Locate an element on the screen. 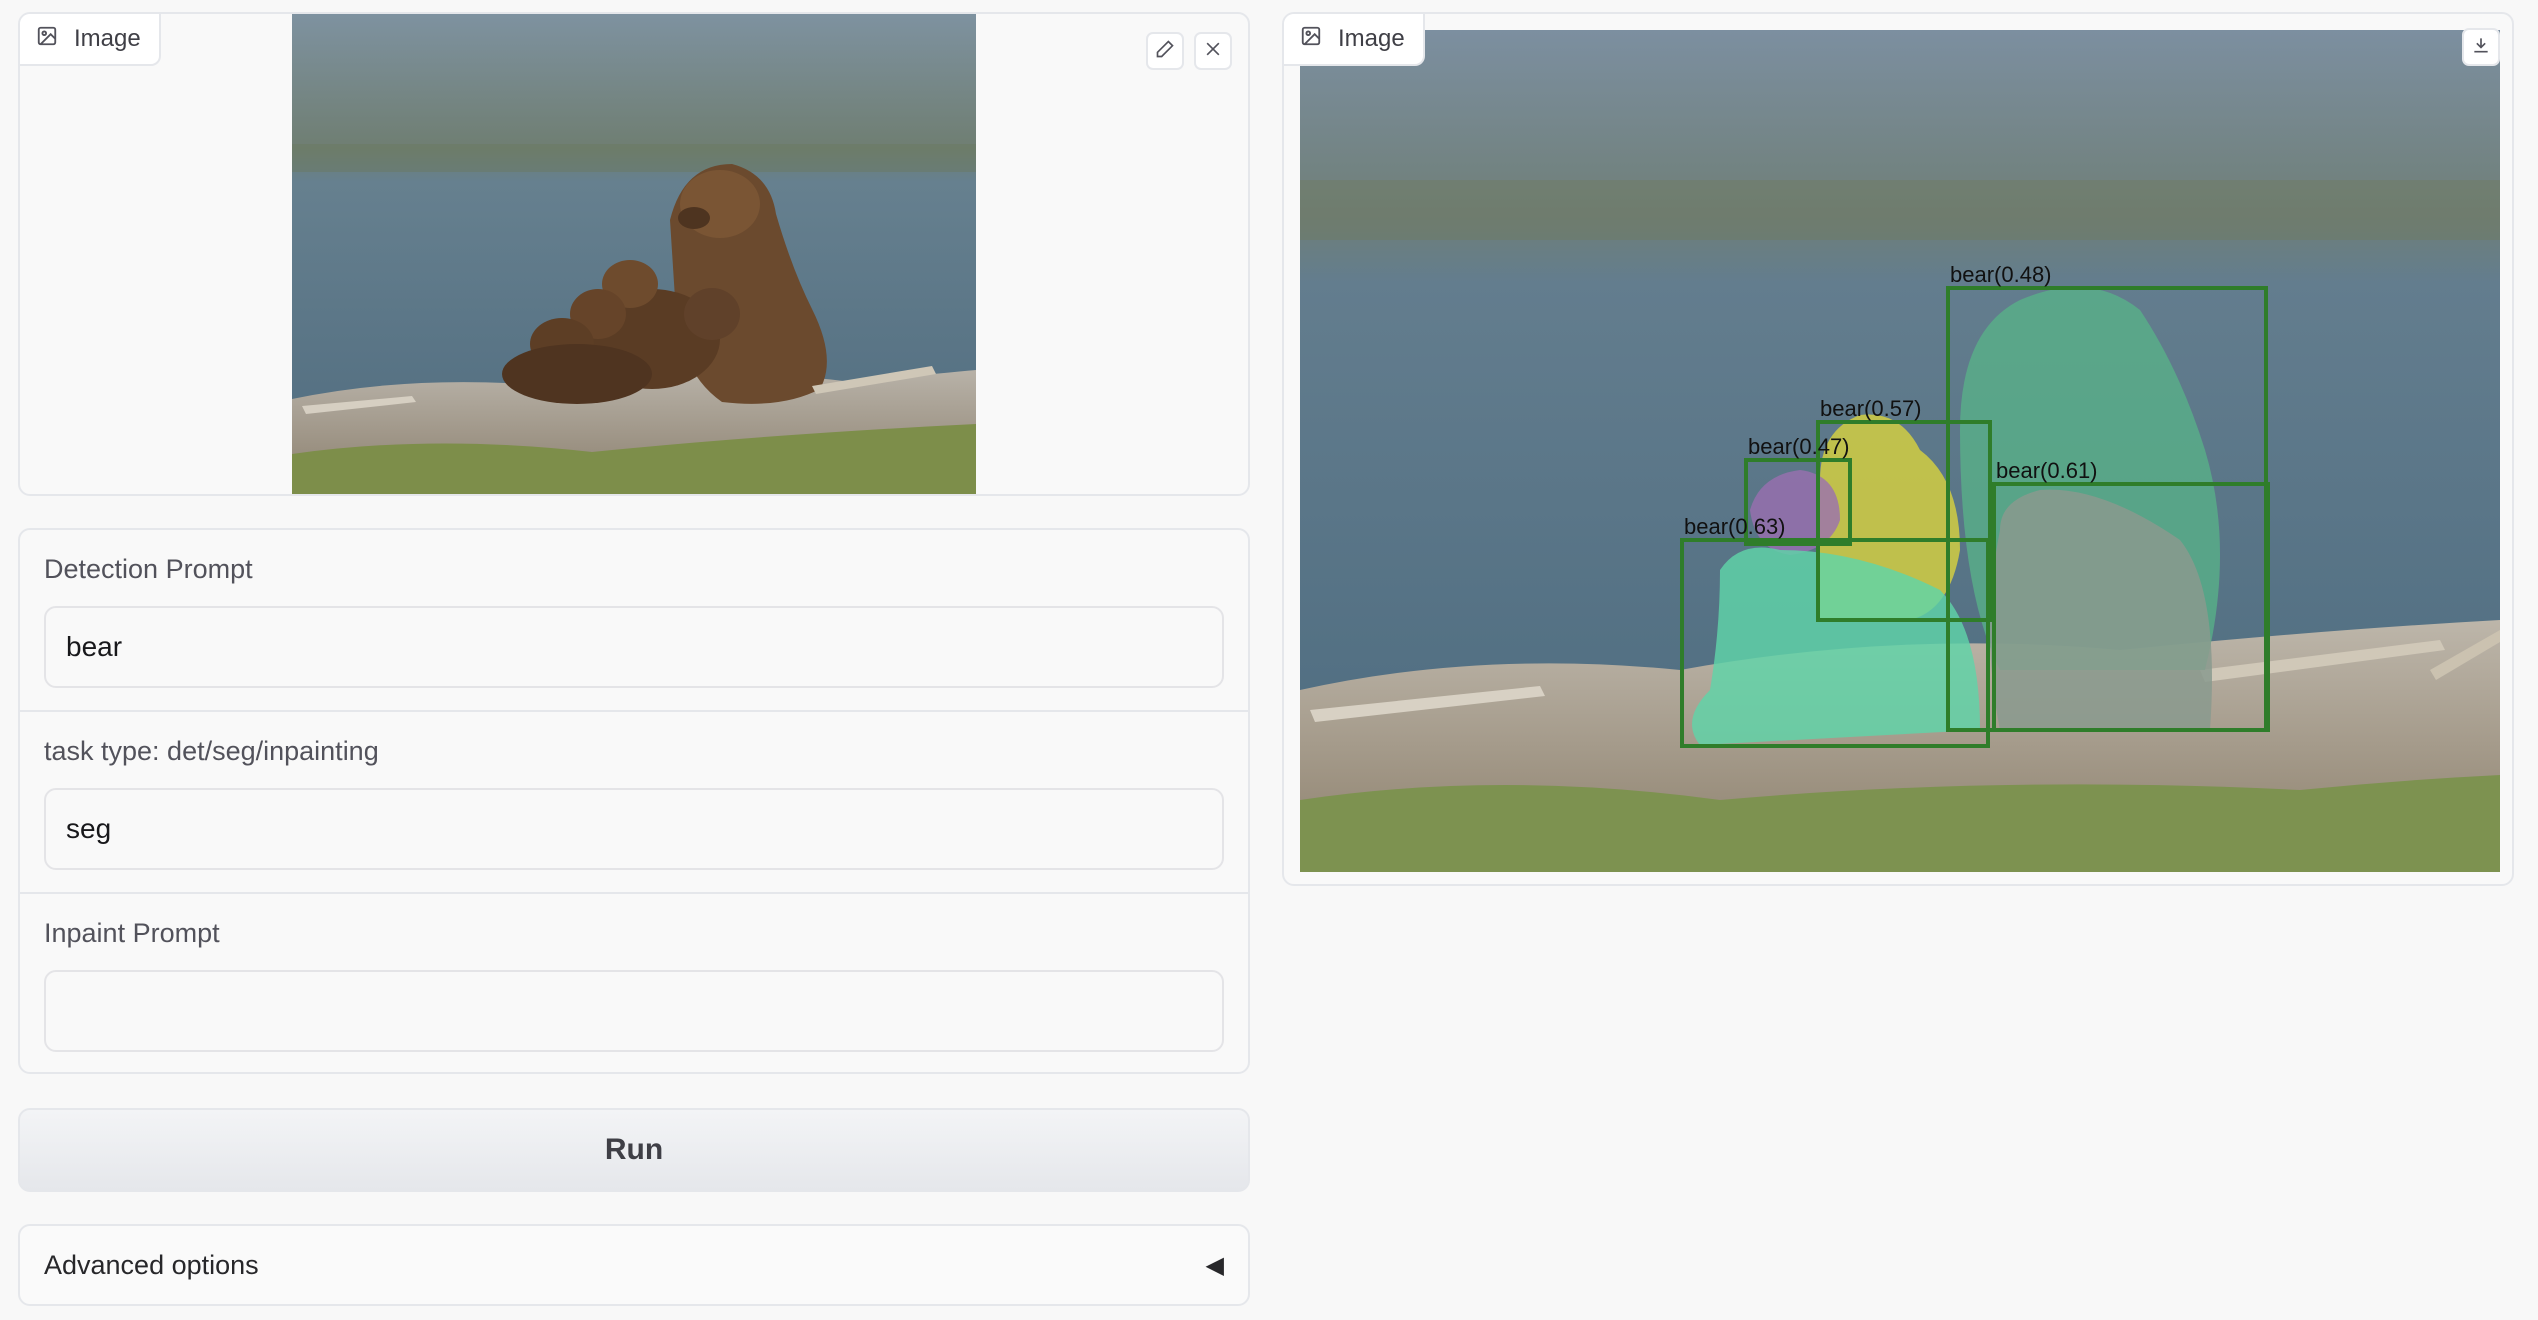 The image size is (2538, 1320). input-bear-photo is located at coordinates (634, 254).